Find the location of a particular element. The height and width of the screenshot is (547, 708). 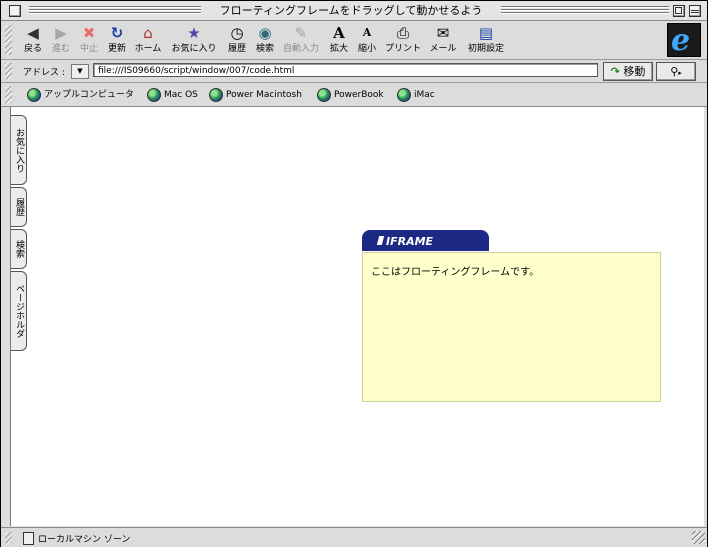

forward-arrow-icon: ▶ is located at coordinates (61, 33).